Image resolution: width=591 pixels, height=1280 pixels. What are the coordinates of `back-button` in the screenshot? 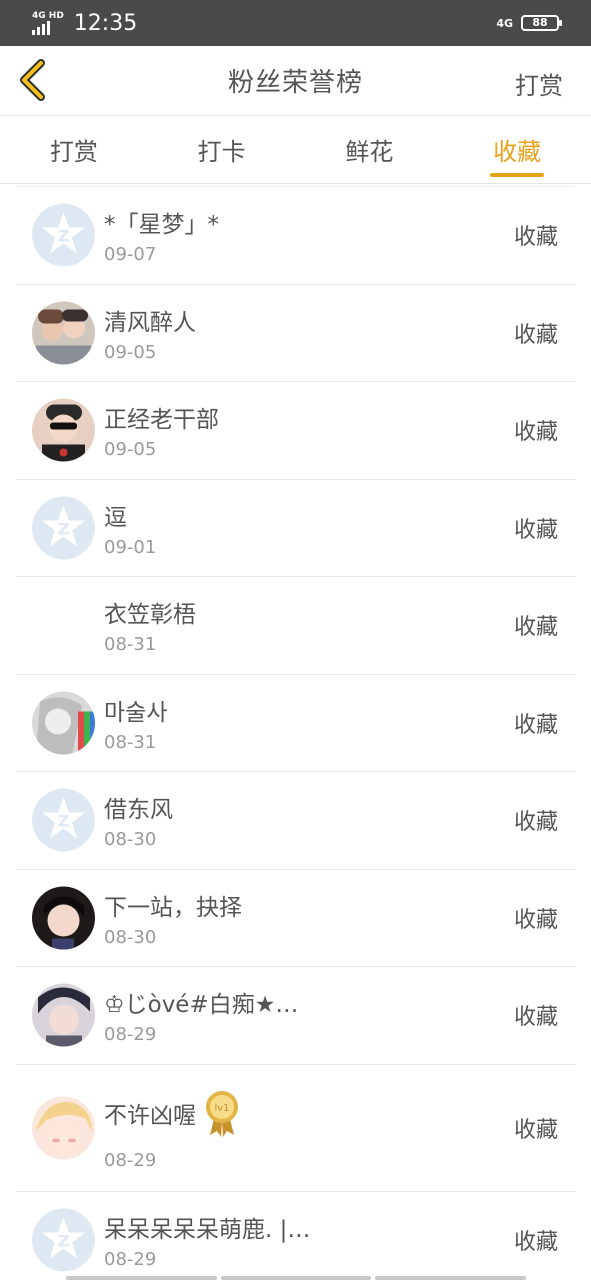 It's located at (32, 80).